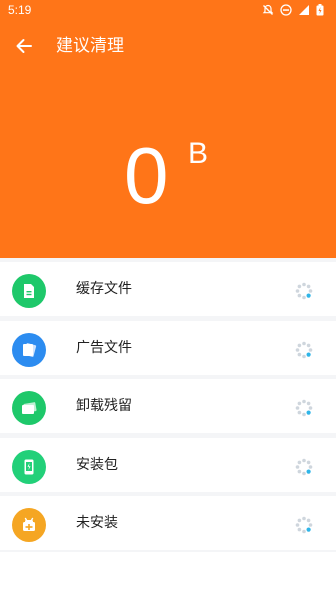 The image size is (336, 597). I want to click on list-item-label: 未安装, so click(97, 523).